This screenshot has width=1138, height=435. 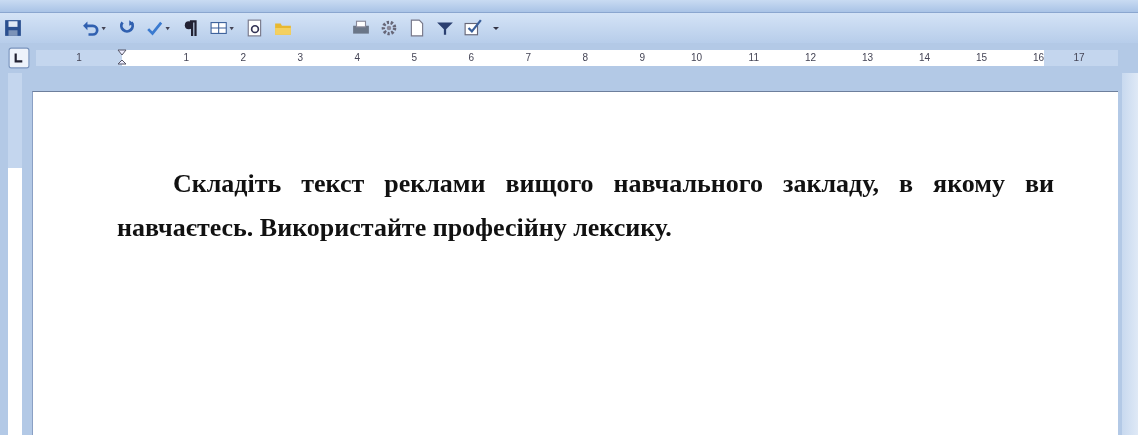 What do you see at coordinates (585, 58) in the screenshot?
I see `ruler-number: 8` at bounding box center [585, 58].